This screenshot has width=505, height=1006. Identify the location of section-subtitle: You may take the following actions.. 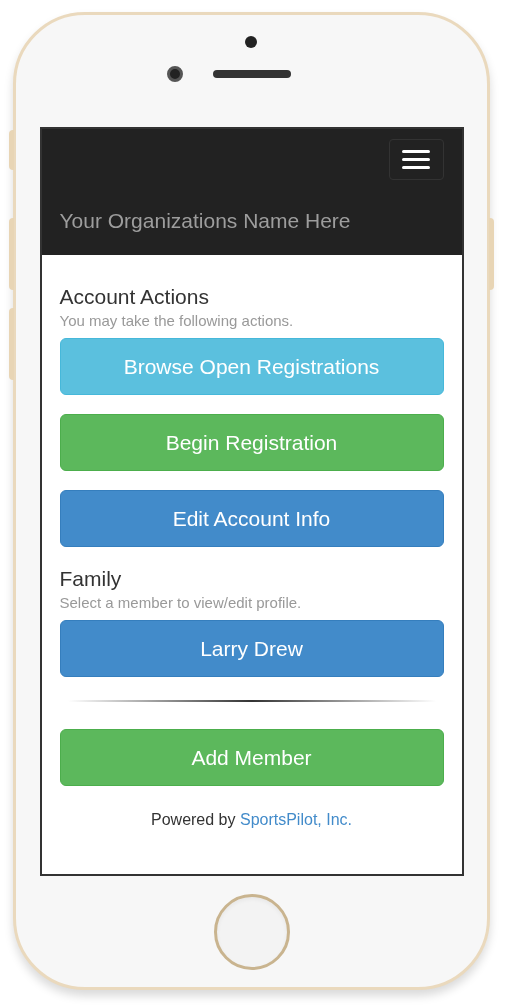
(177, 321).